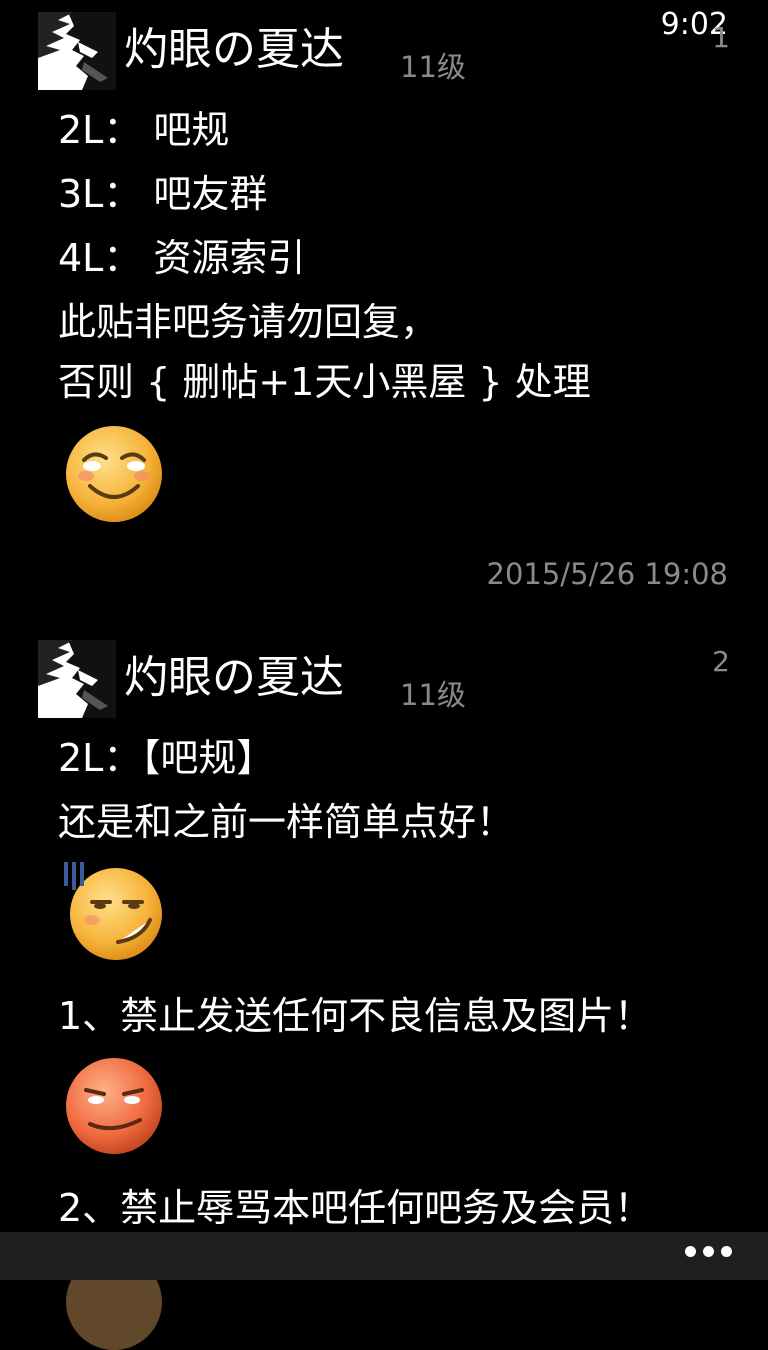 This screenshot has width=768, height=1350. What do you see at coordinates (163, 194) in the screenshot?
I see `content-line: 3L： 吧友群` at bounding box center [163, 194].